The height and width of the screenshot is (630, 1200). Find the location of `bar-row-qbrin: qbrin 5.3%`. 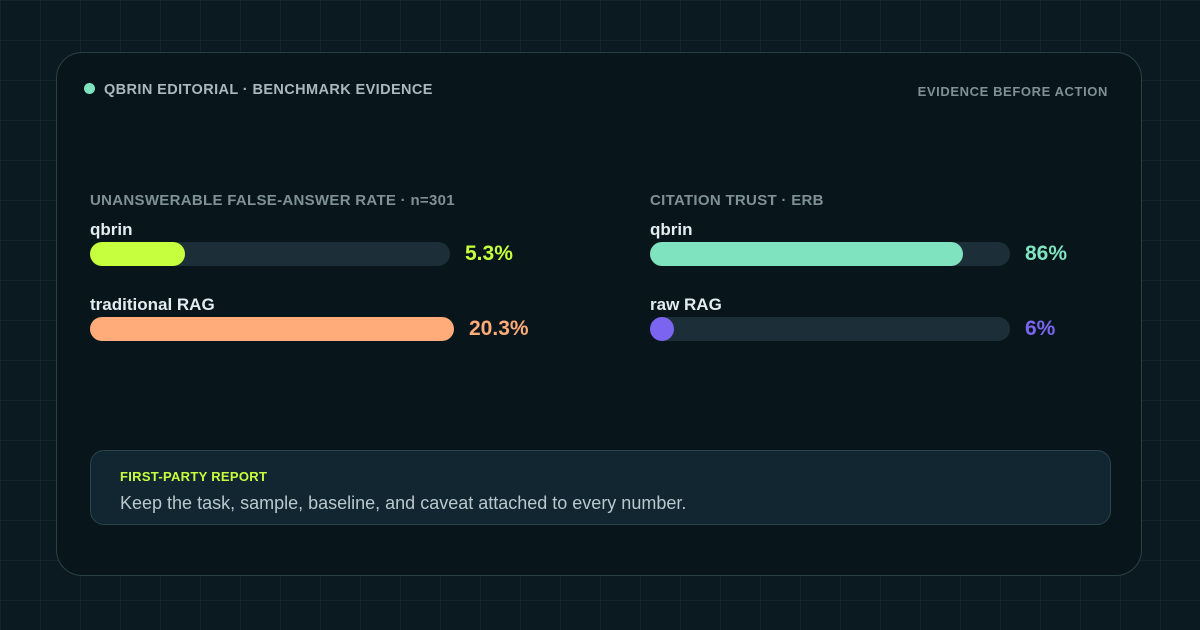

bar-row-qbrin: qbrin 5.3% is located at coordinates (320, 250).